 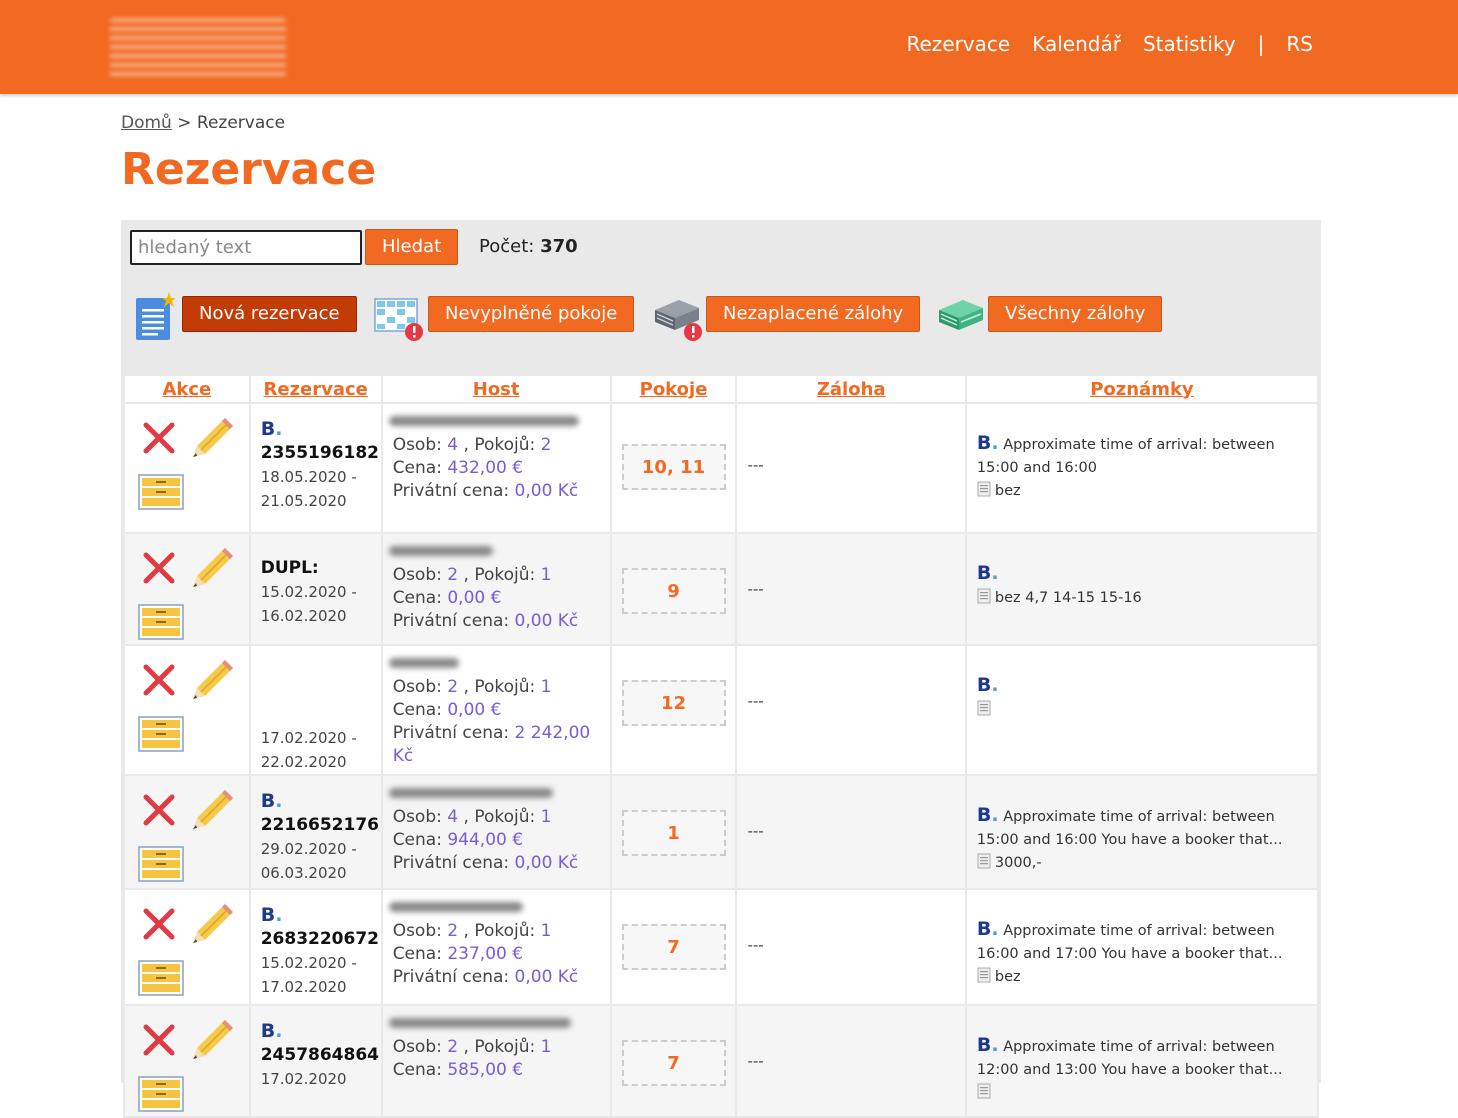 I want to click on unfilled-rooms-button: Nevyplněné pokoje, so click(x=531, y=314).